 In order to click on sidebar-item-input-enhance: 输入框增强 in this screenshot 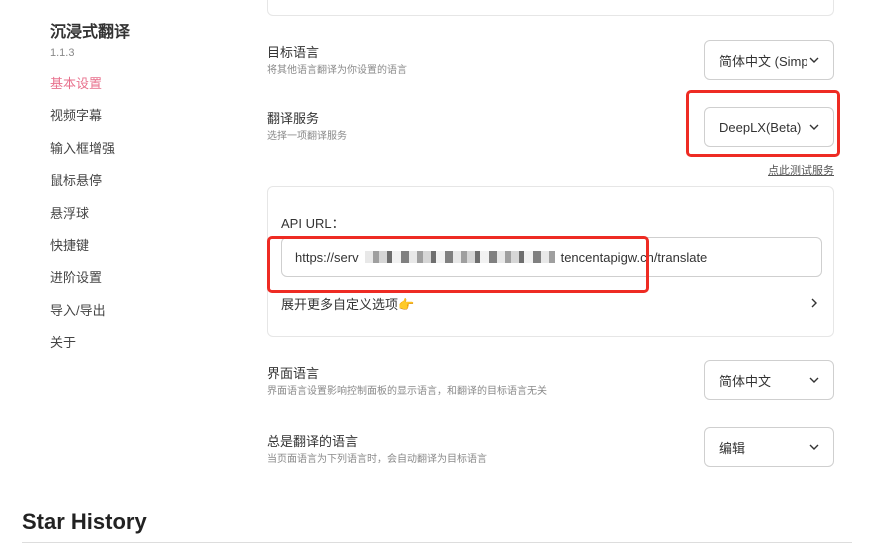, I will do `click(125, 149)`.